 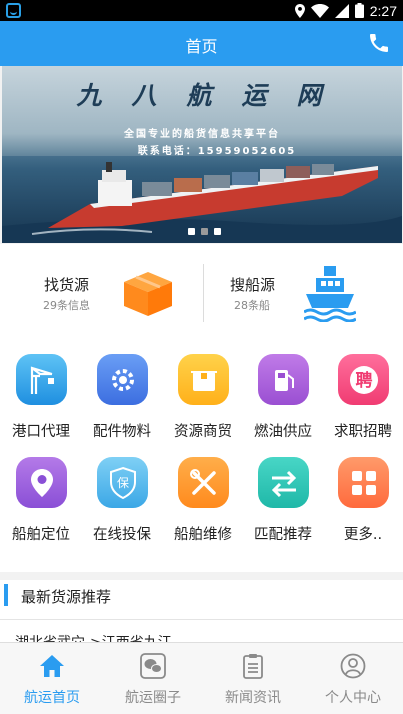 I want to click on cargo-box-icon, so click(x=148, y=294).